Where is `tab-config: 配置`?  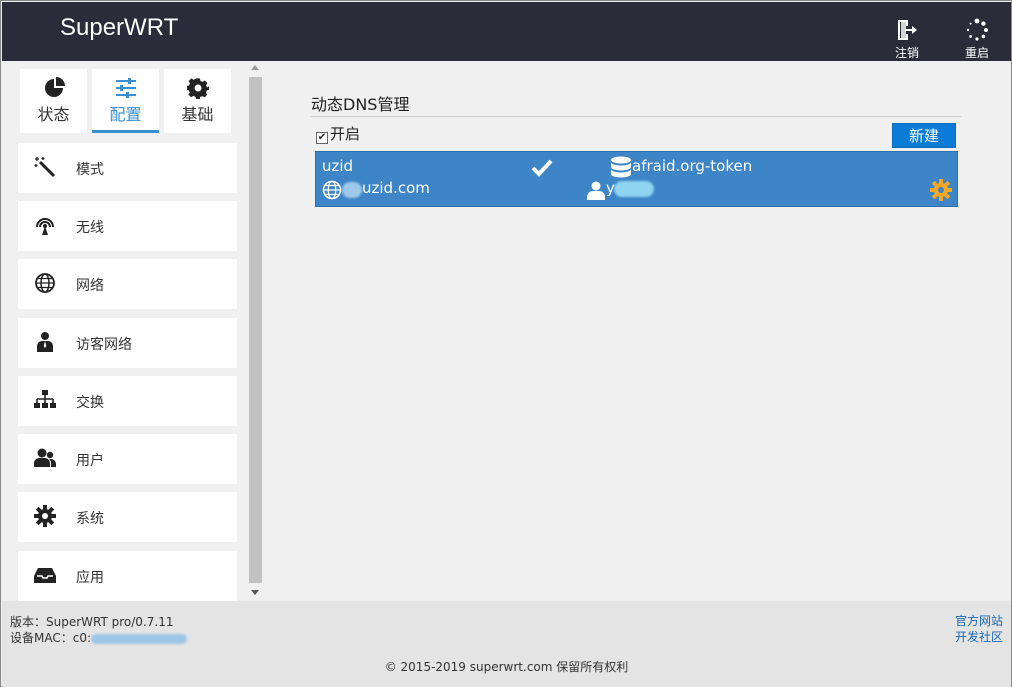 tab-config: 配置 is located at coordinates (125, 101).